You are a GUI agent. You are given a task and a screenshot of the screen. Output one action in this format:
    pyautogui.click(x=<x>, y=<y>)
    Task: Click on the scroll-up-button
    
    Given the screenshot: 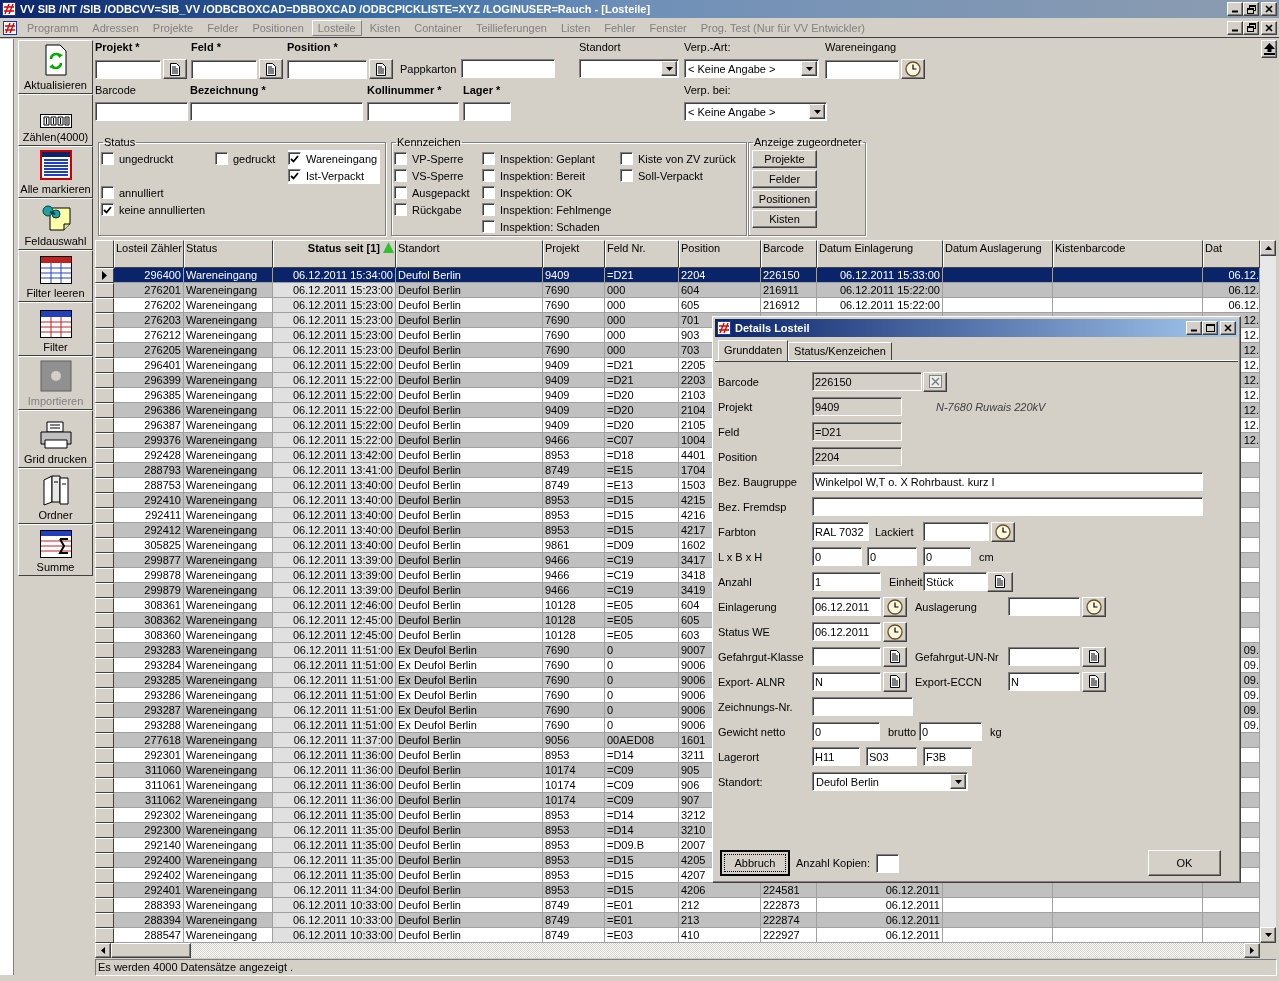 What is the action you would take?
    pyautogui.click(x=1268, y=248)
    